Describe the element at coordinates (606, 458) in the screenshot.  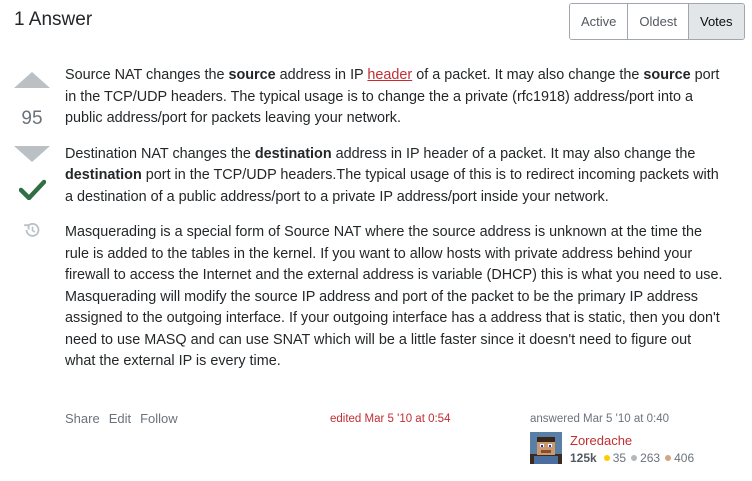
I see `gold-badge-icon` at that location.